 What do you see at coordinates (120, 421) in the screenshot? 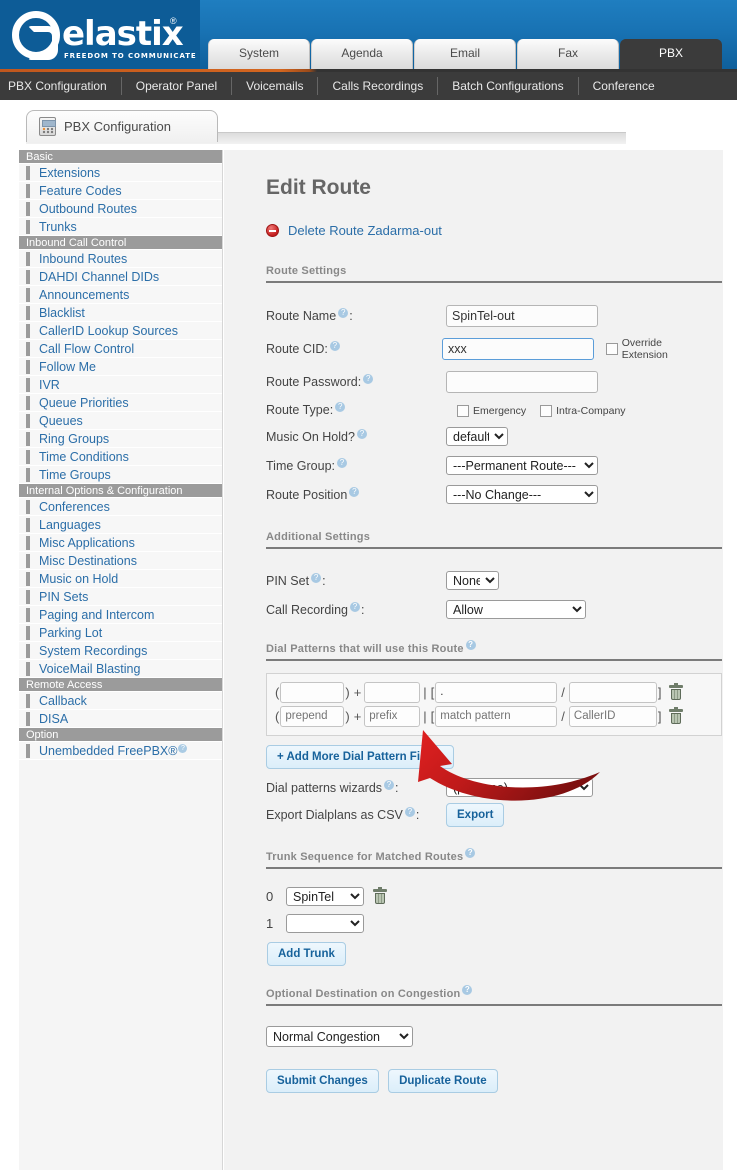
I see `sidebar-item-queues: Queues` at bounding box center [120, 421].